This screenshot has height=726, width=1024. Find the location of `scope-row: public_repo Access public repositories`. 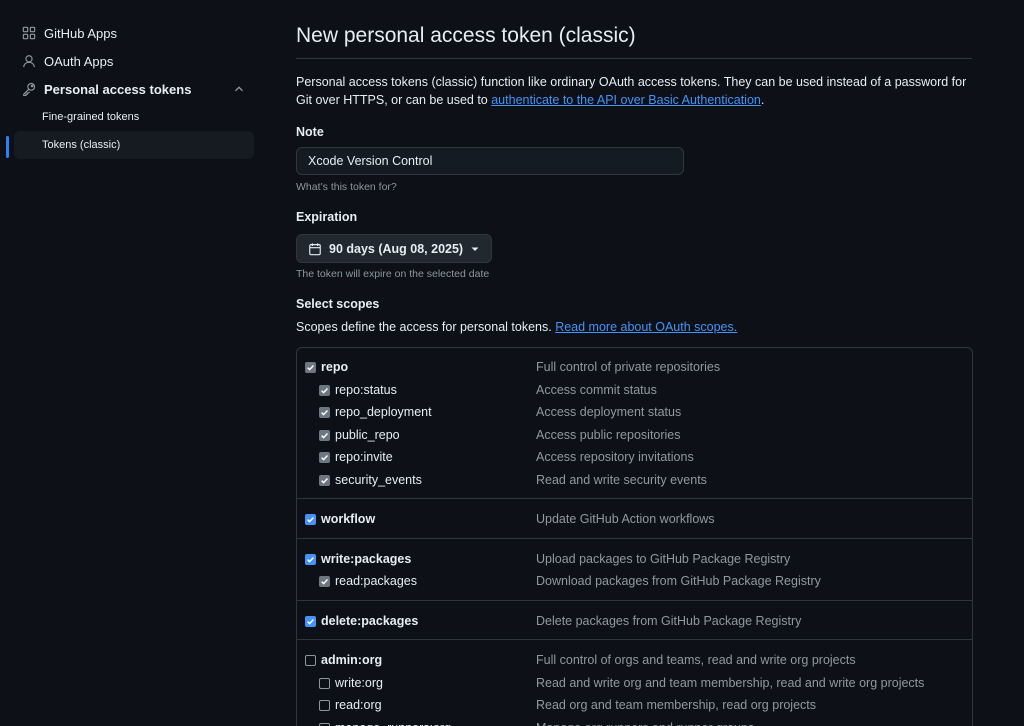

scope-row: public_repo Access public repositories is located at coordinates (634, 435).